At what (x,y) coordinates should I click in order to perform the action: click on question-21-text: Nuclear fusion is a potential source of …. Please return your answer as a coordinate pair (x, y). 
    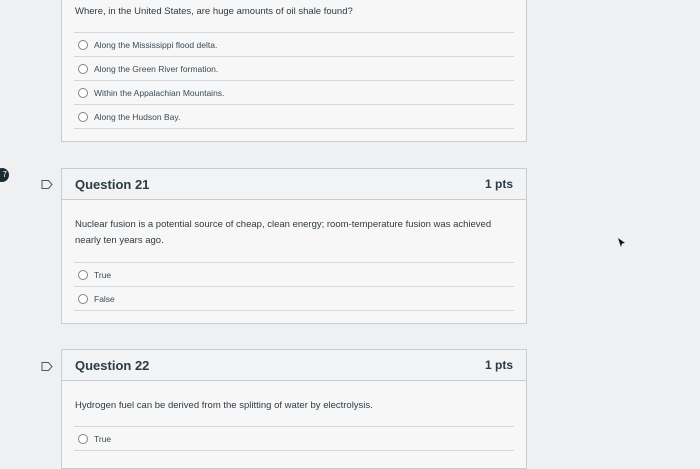
    Looking at the image, I should click on (283, 232).